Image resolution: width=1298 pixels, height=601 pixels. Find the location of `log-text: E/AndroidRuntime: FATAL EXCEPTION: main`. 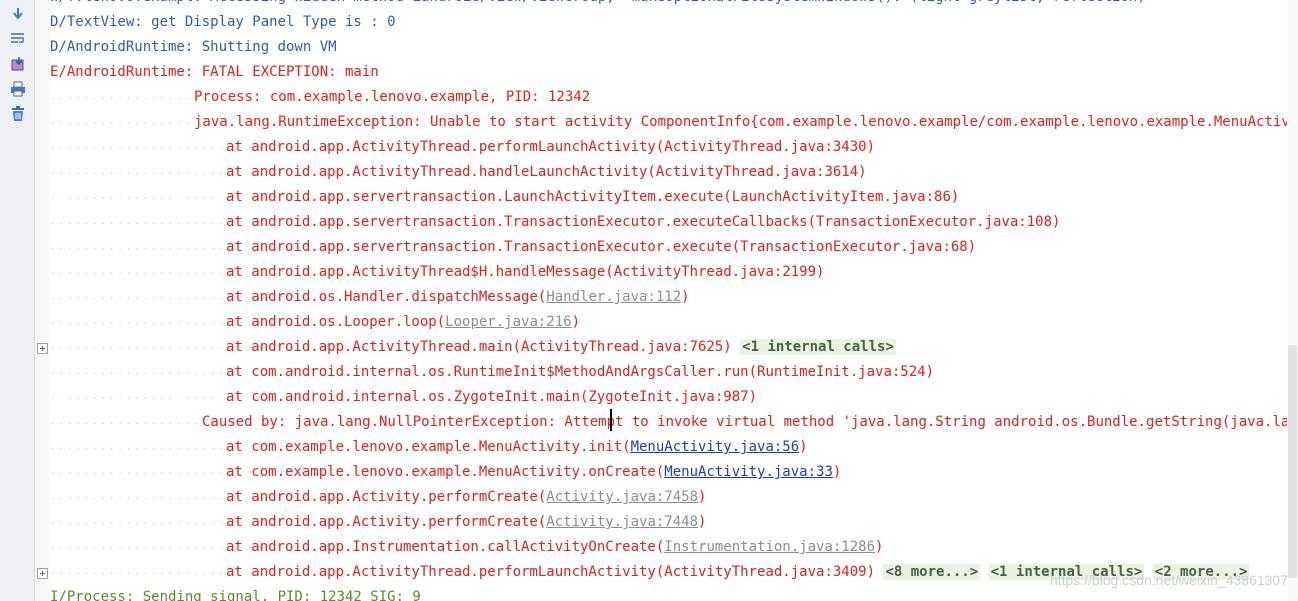

log-text: E/AndroidRuntime: FATAL EXCEPTION: main is located at coordinates (214, 72).